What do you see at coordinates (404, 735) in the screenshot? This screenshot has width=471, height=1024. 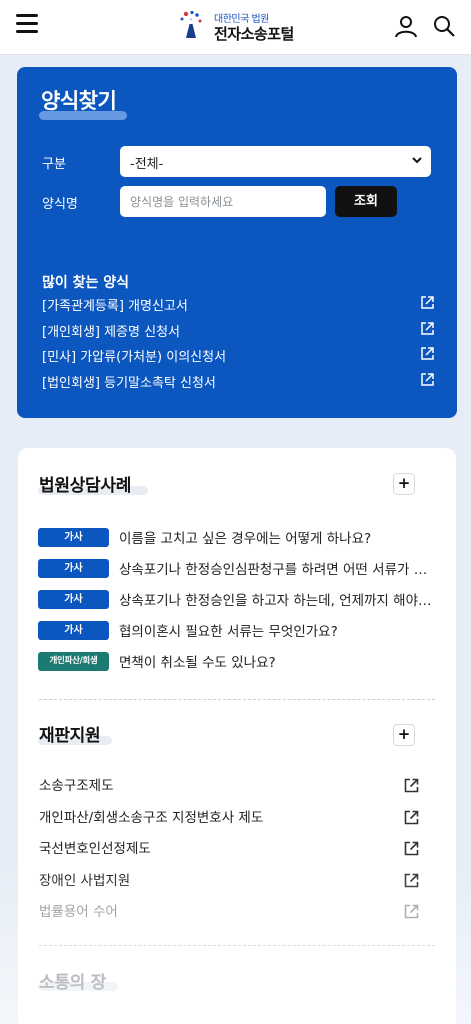 I see `support-more-button: +` at bounding box center [404, 735].